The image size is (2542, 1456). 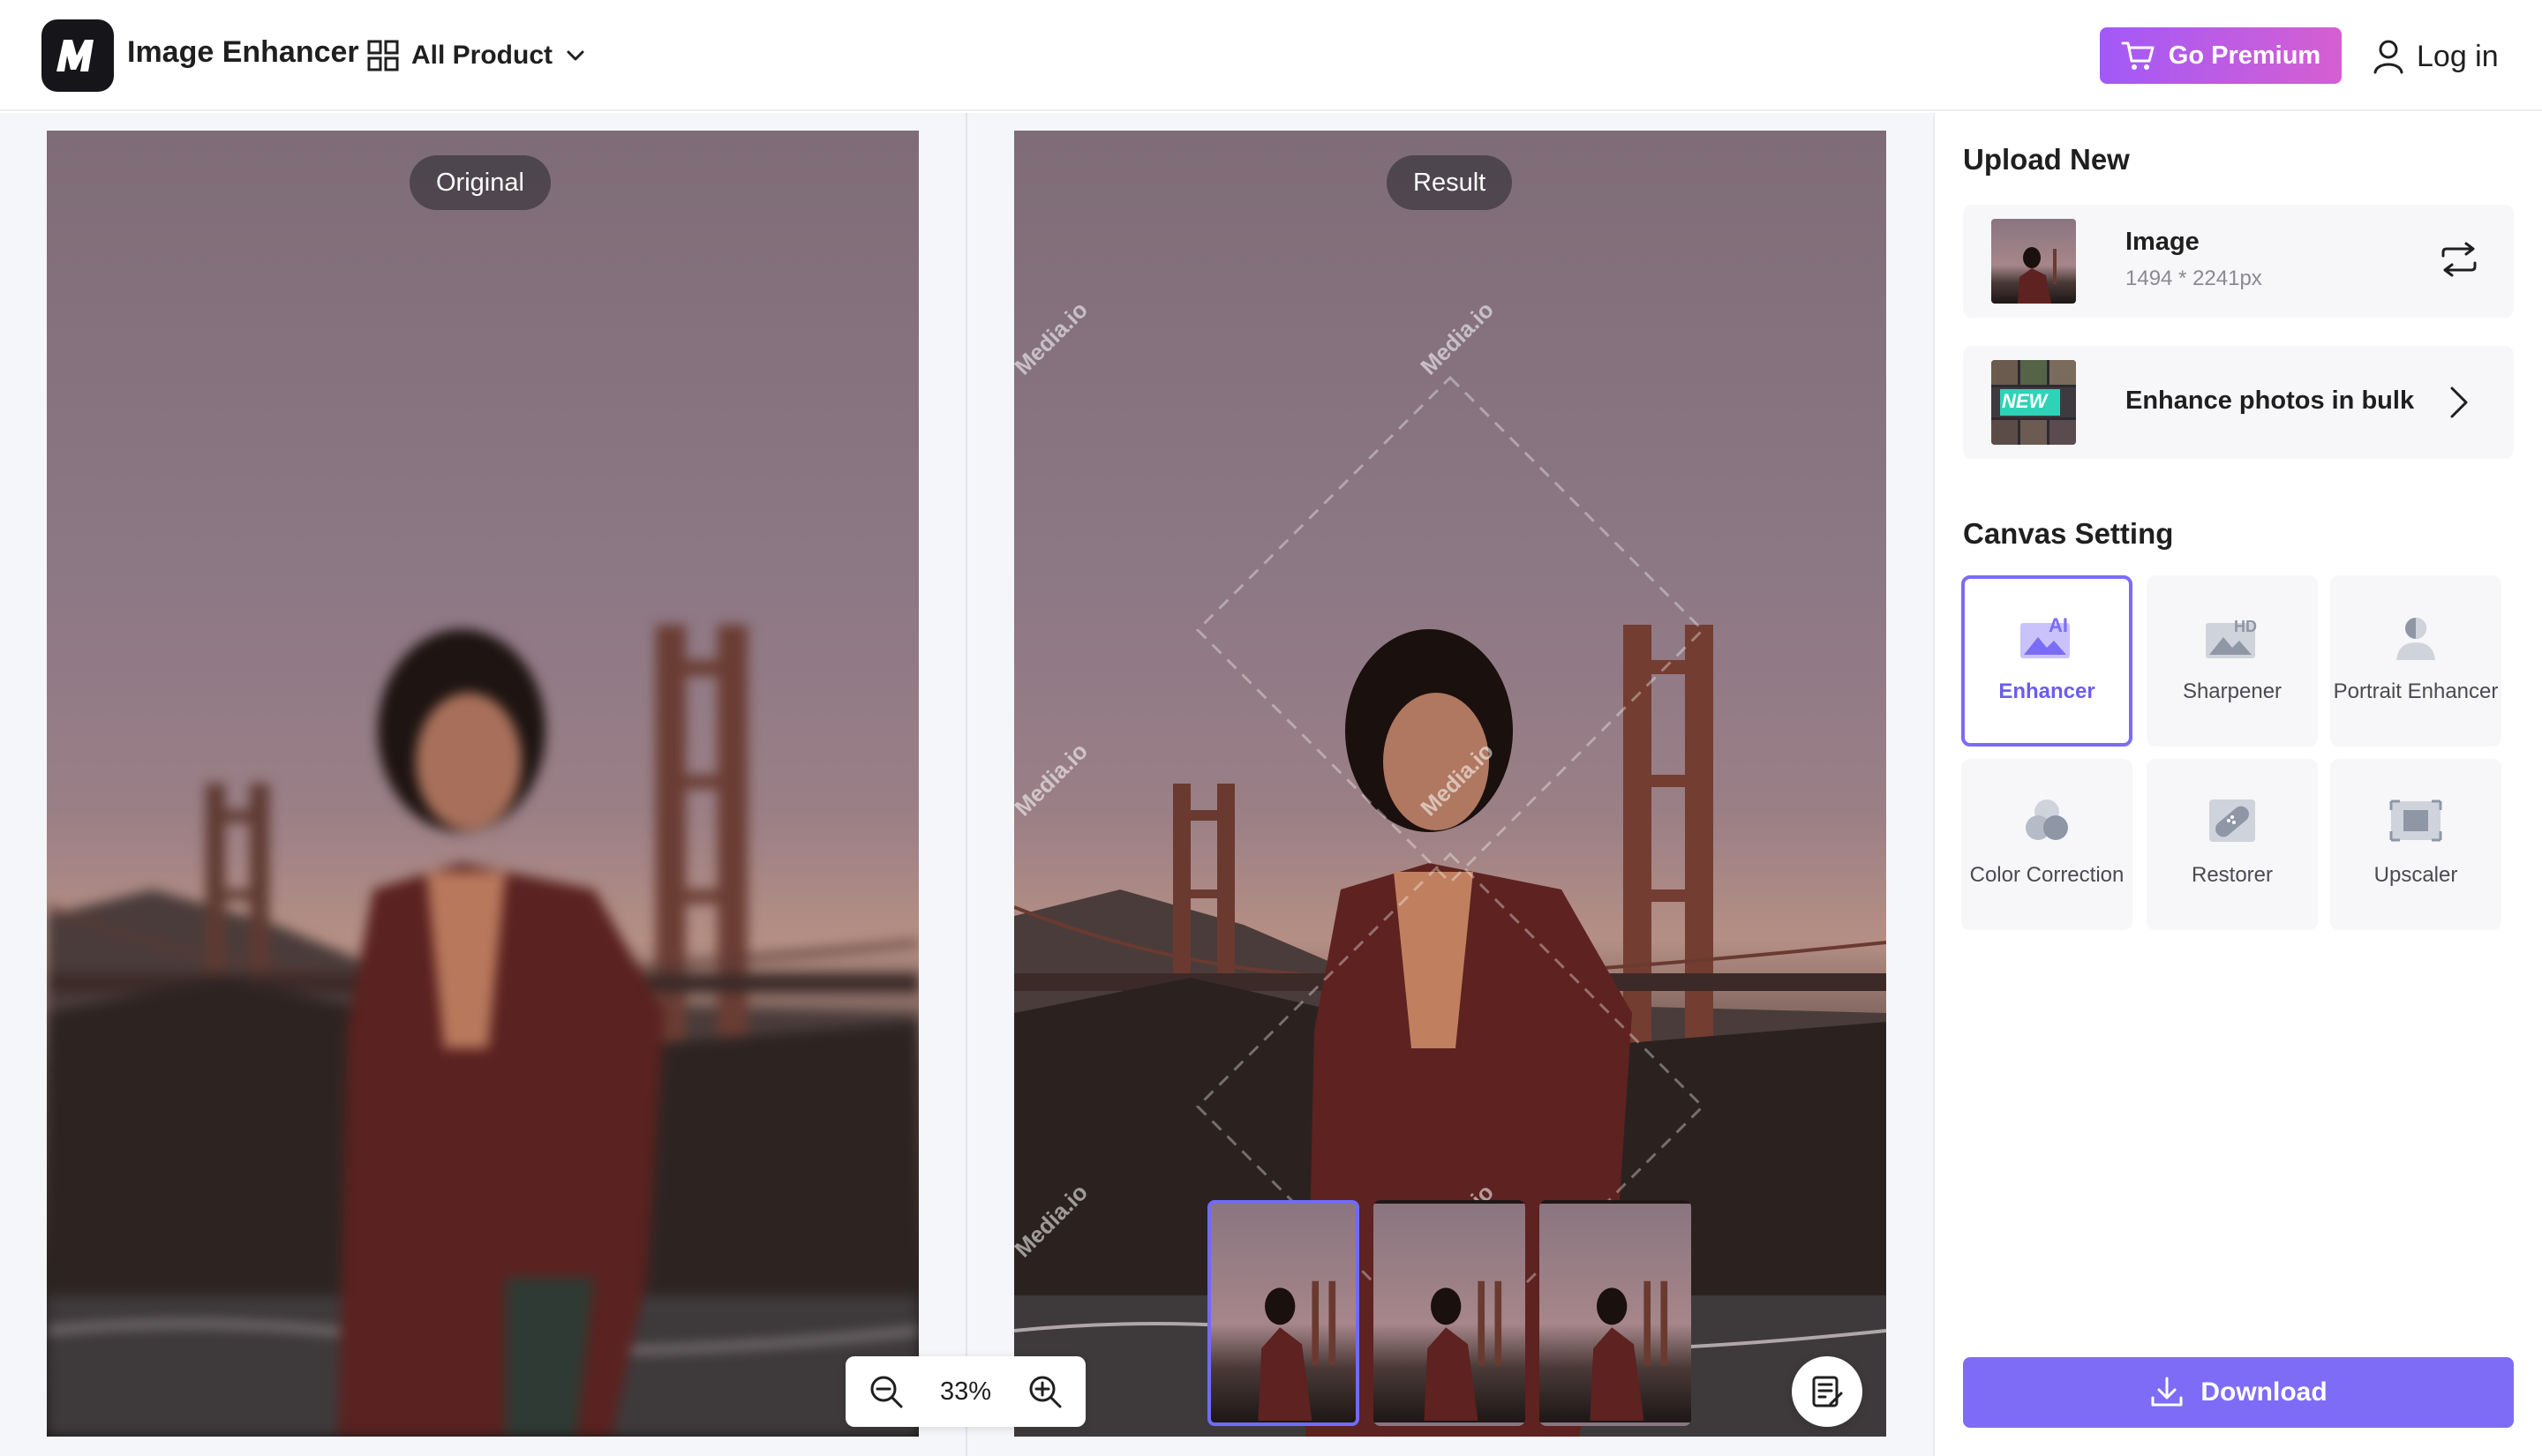 I want to click on swap-icon, so click(x=2459, y=259).